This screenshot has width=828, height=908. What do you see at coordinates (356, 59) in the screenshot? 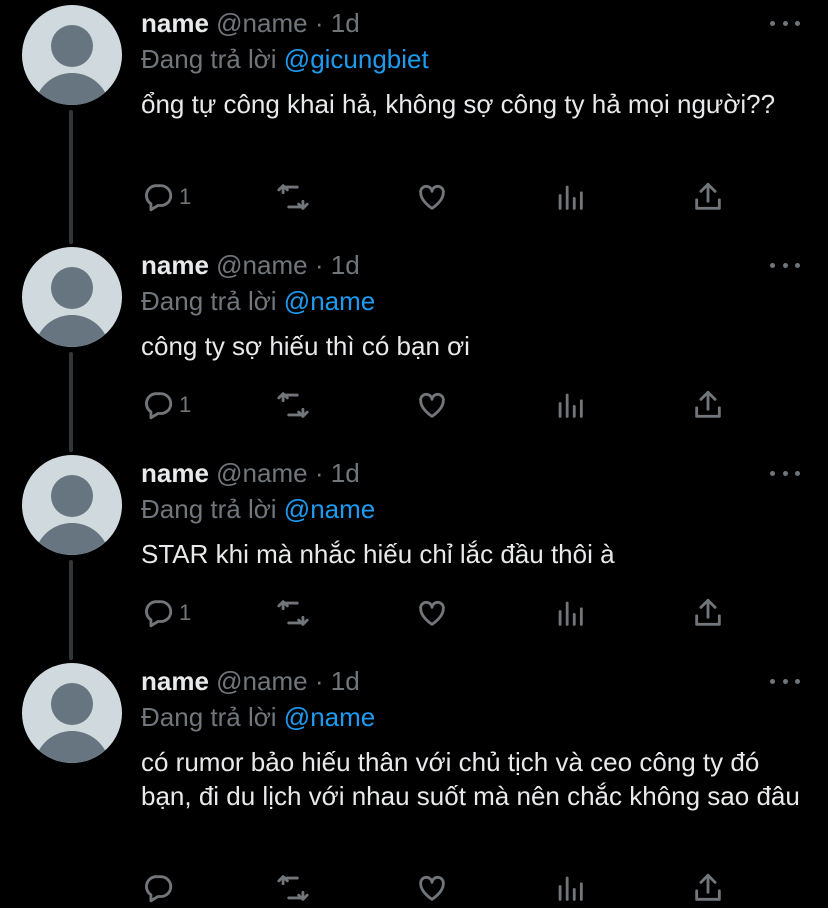
I see `mention-link: @gicungbiet` at bounding box center [356, 59].